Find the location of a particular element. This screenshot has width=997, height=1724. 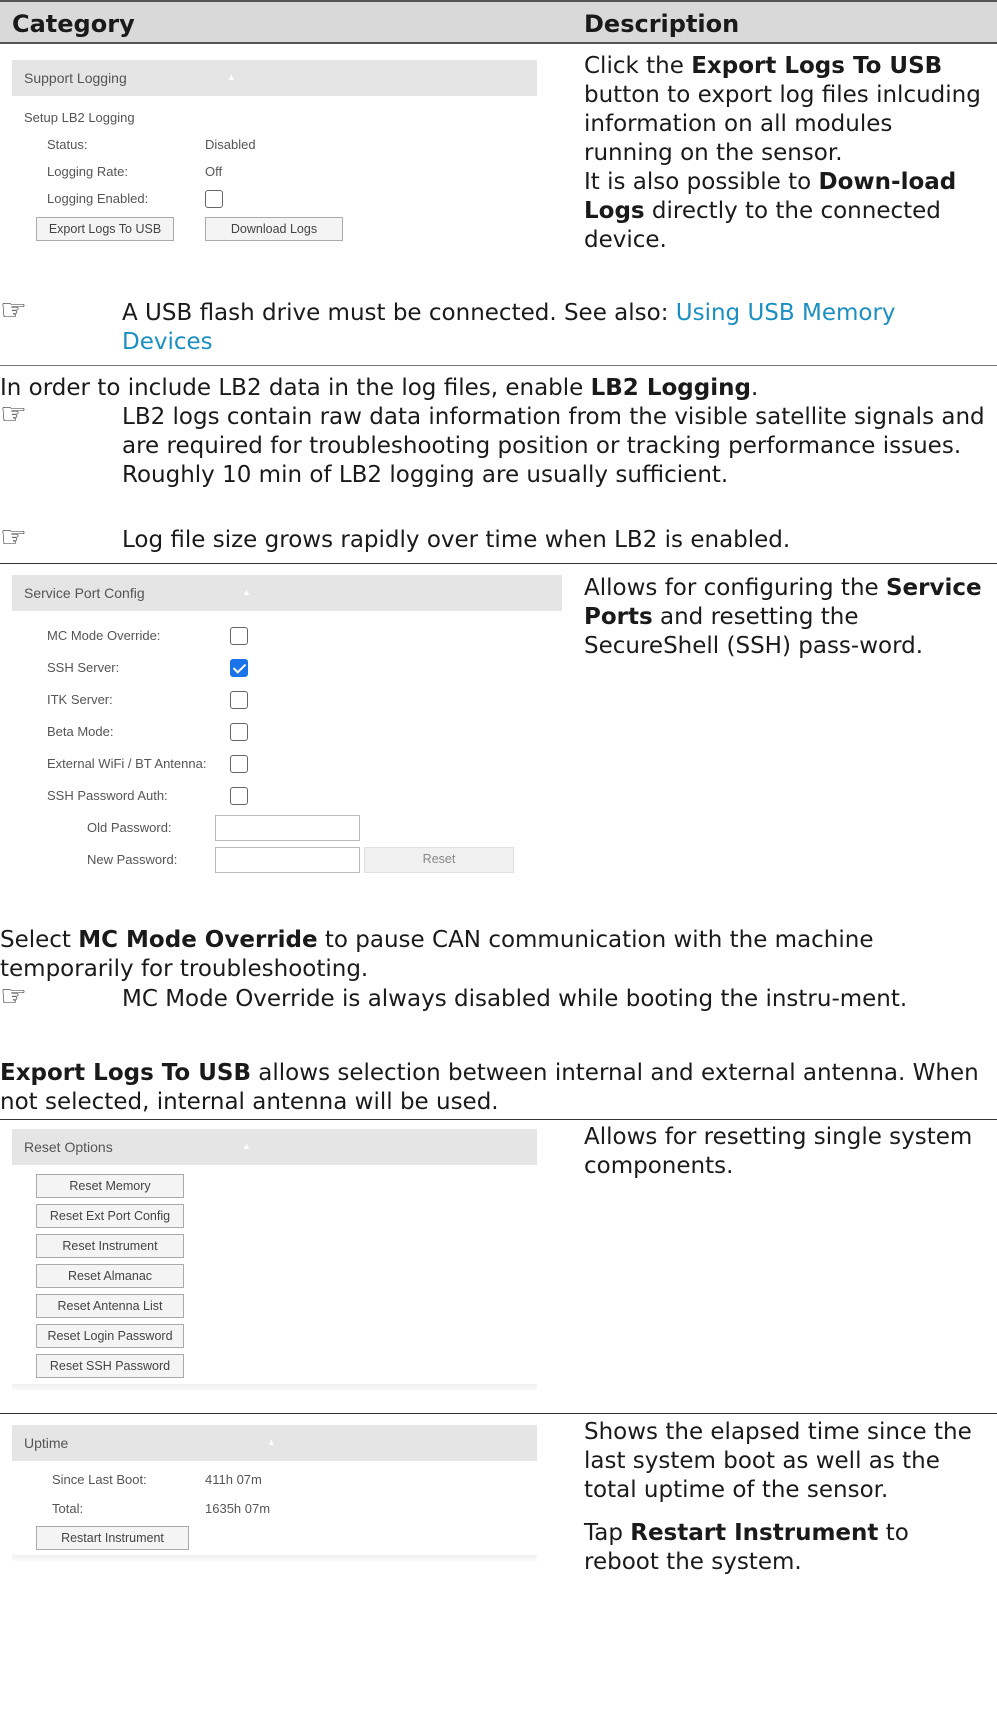

logging-rate-label: Logging Rate: is located at coordinates (87, 171).